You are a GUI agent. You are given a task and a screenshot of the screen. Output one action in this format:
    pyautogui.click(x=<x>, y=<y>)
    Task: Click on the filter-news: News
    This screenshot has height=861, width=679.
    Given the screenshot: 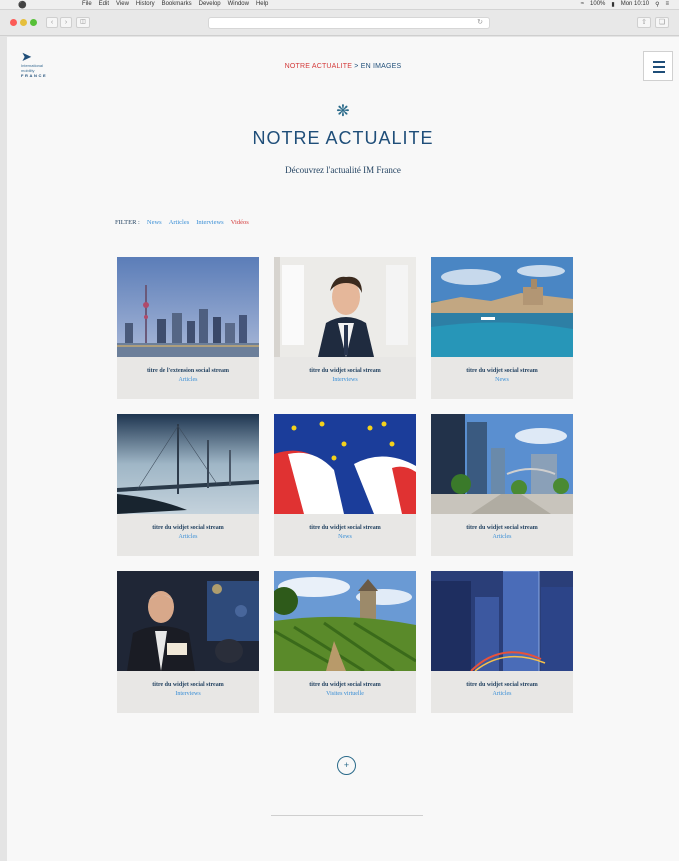 What is the action you would take?
    pyautogui.click(x=154, y=222)
    